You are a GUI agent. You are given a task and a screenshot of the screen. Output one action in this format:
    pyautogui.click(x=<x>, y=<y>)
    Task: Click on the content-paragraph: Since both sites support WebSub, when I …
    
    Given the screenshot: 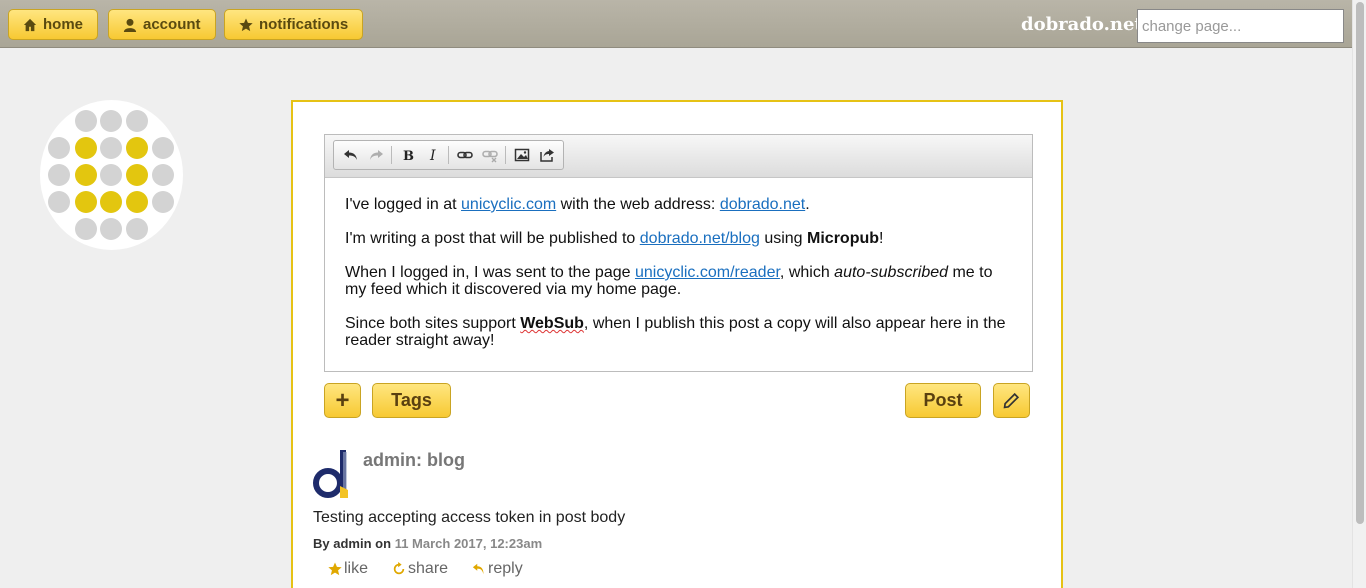 What is the action you would take?
    pyautogui.click(x=680, y=332)
    